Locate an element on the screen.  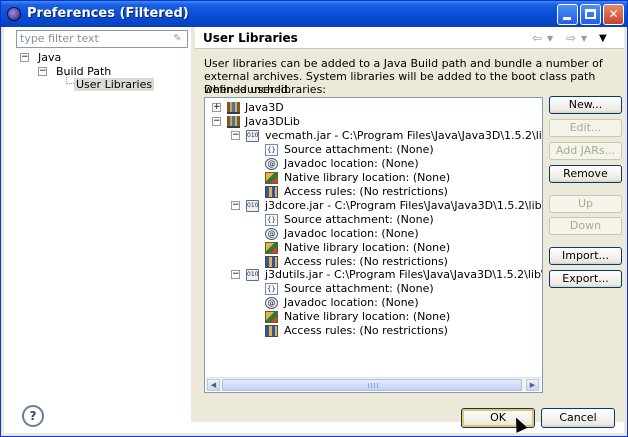
view-menu-icon: ▼ is located at coordinates (603, 38).